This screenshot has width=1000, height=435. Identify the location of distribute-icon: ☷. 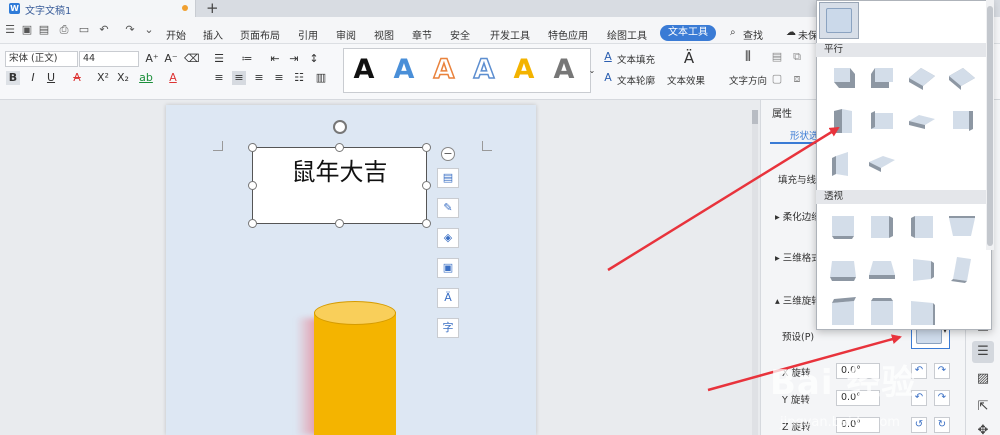
(299, 78).